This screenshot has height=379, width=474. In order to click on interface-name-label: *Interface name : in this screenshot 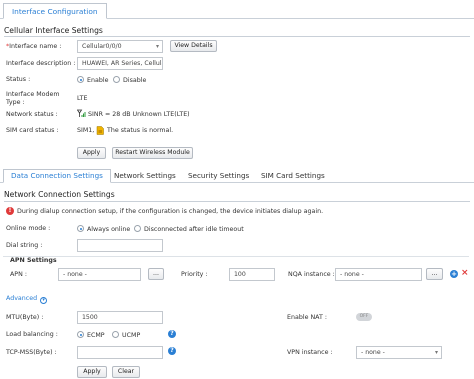, I will do `click(34, 46)`.